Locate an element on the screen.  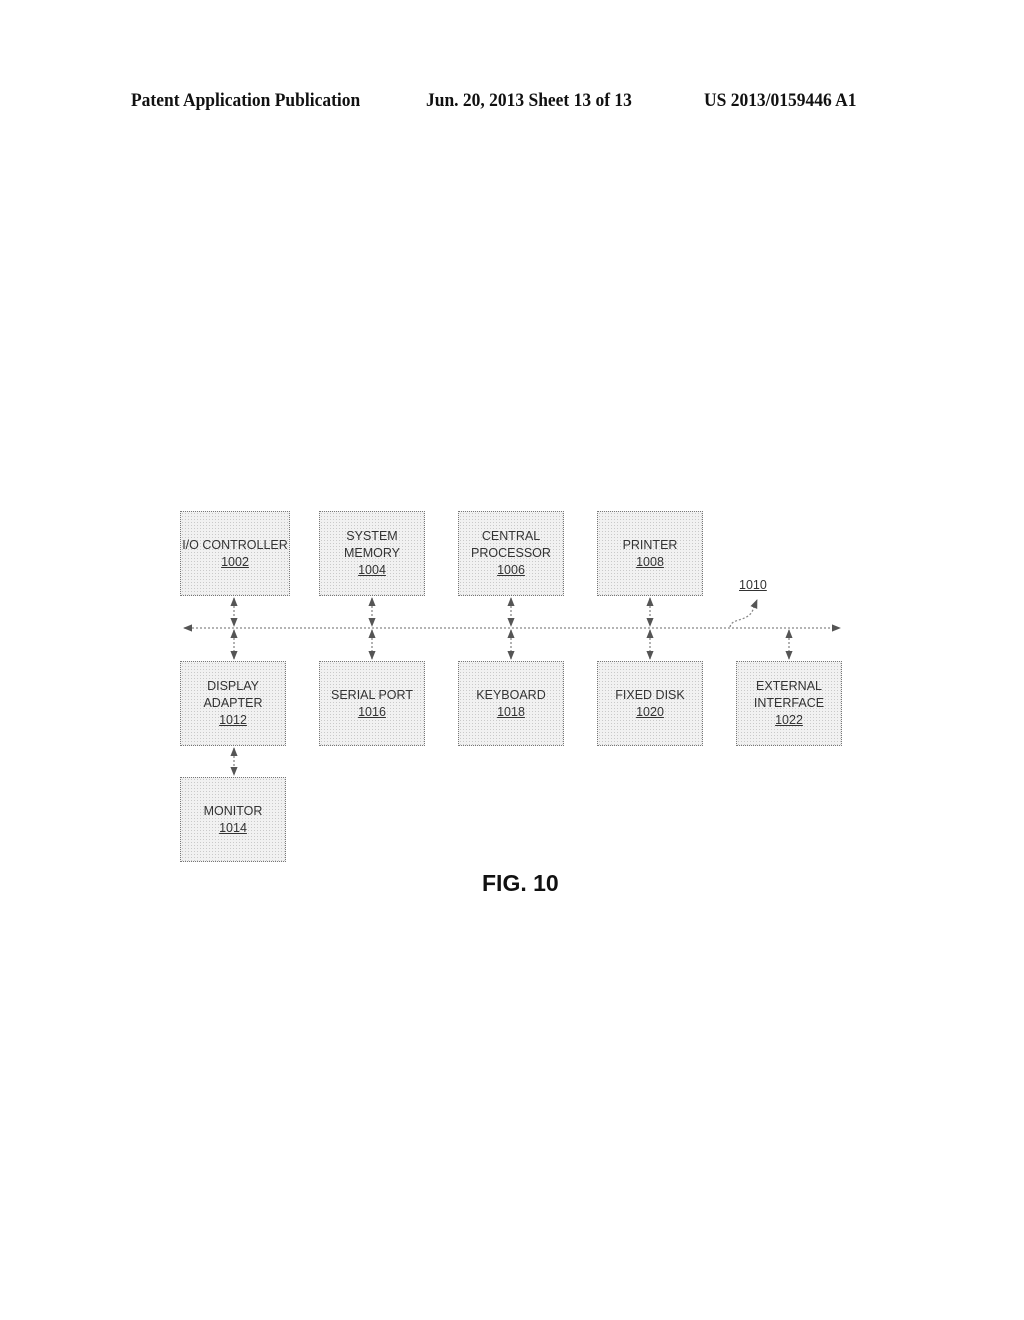
block-keyboard: KEYBOARD 1018 is located at coordinates (511, 703).